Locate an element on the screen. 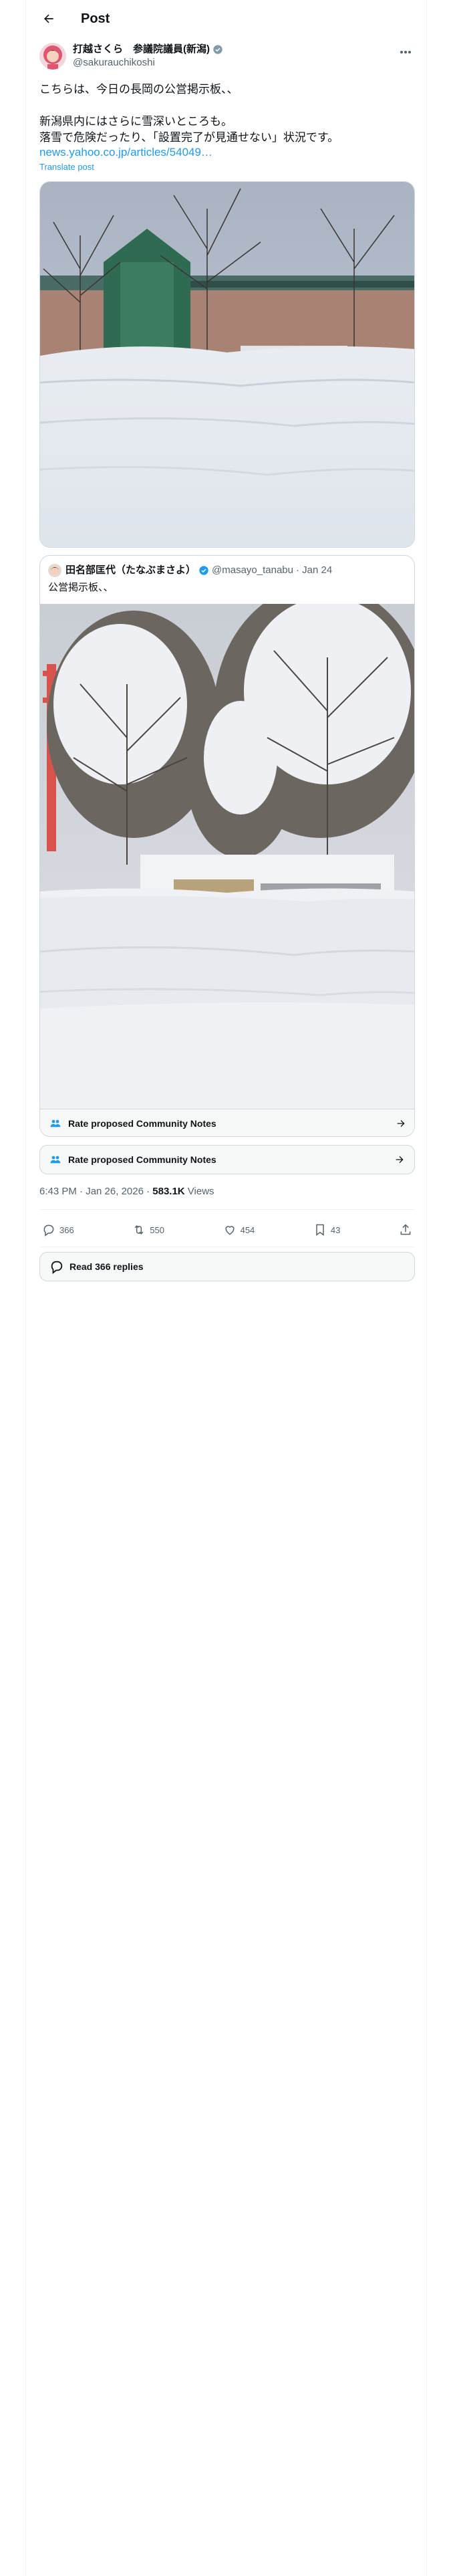 Image resolution: width=451 pixels, height=2576 pixels. translate-link: Translate post is located at coordinates (66, 167).